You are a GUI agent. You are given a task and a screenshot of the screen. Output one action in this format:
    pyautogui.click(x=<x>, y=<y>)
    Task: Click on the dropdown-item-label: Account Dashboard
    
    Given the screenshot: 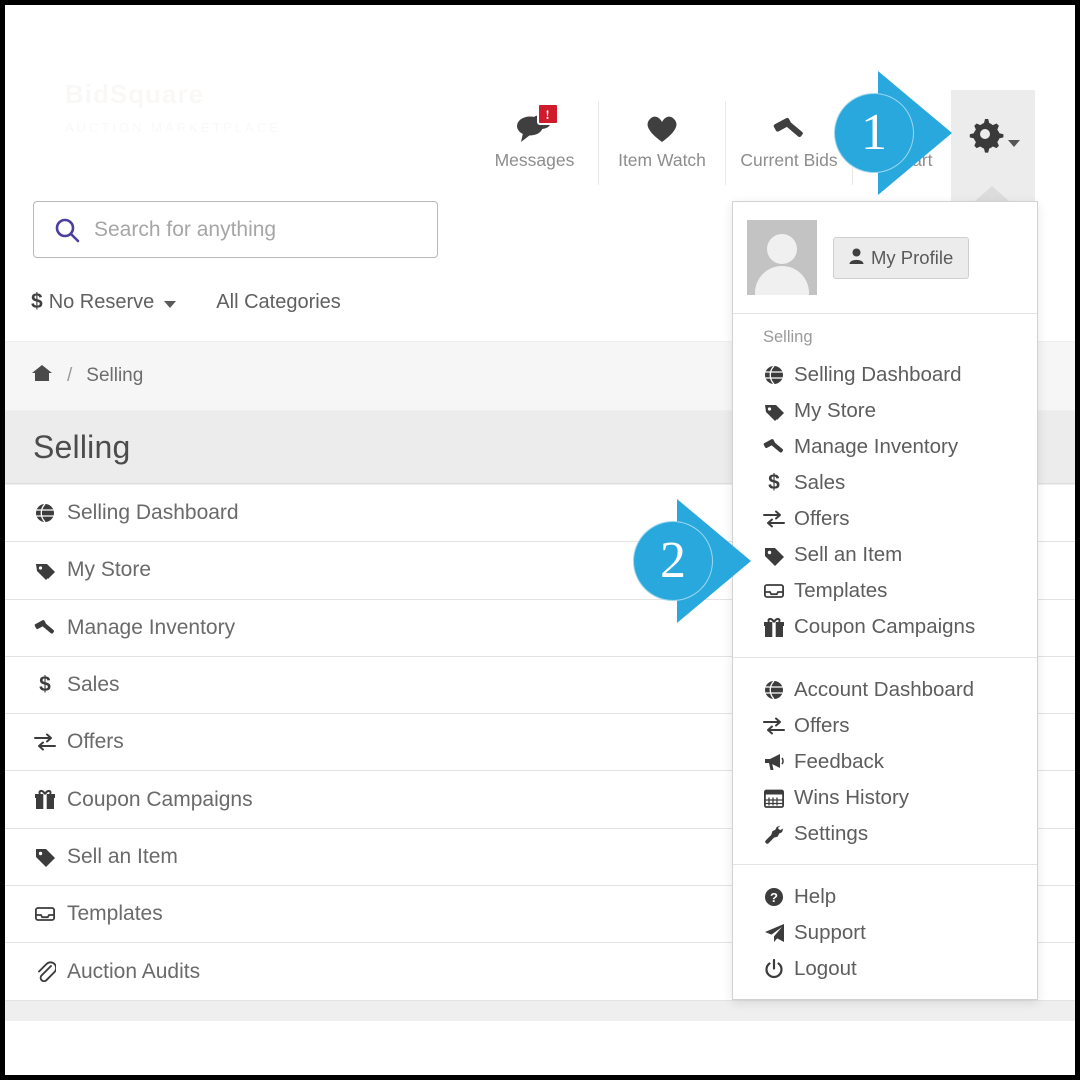 What is the action you would take?
    pyautogui.click(x=884, y=689)
    